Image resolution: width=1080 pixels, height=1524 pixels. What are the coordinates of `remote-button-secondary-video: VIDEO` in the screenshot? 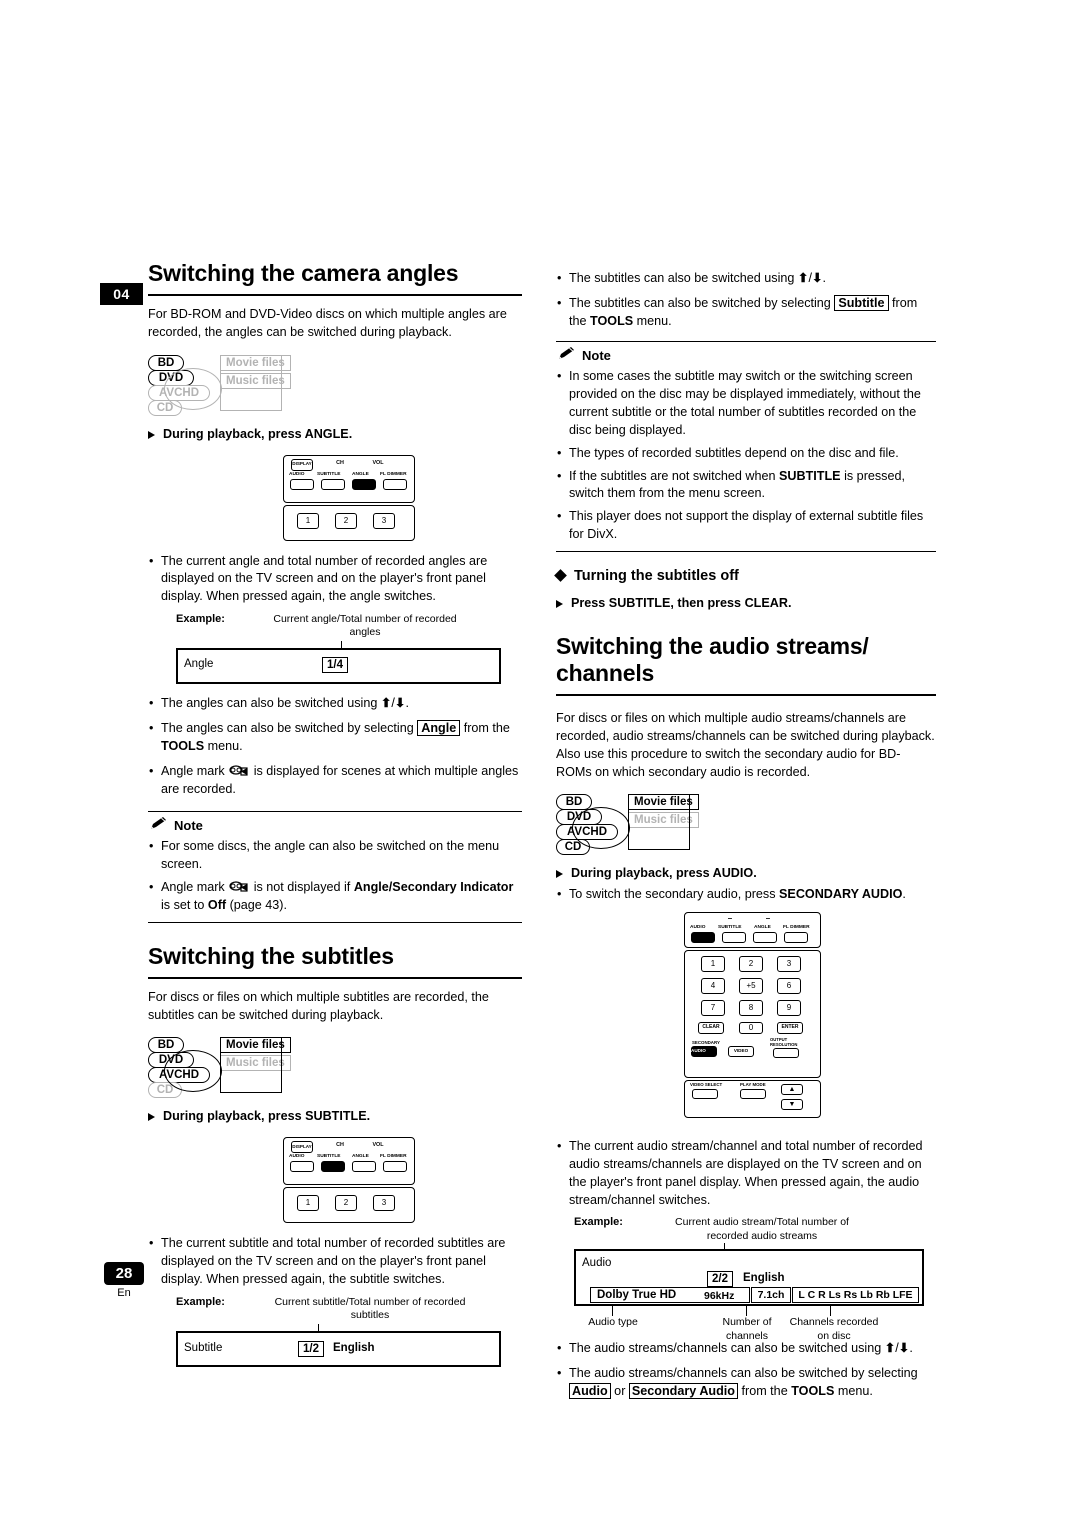 It's located at (741, 1051).